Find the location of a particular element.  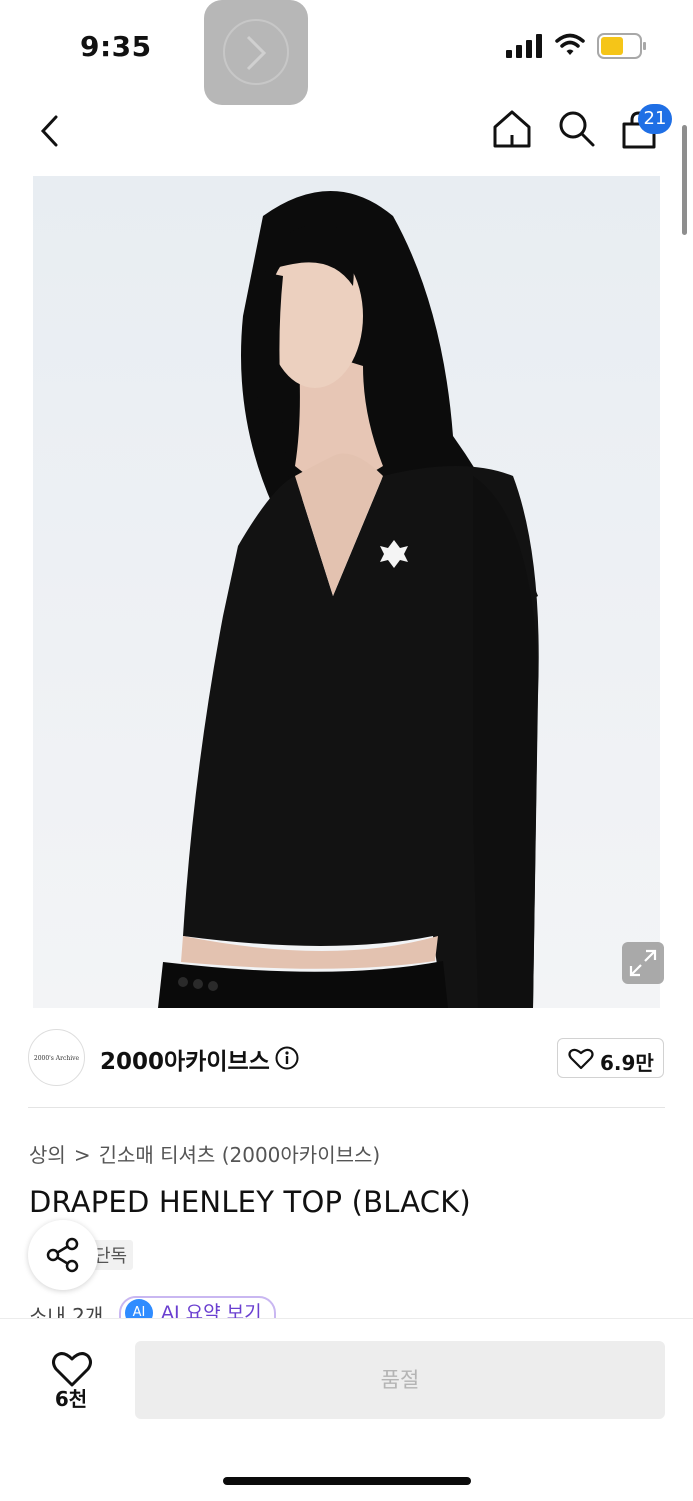

wifi-icon is located at coordinates (570, 44).